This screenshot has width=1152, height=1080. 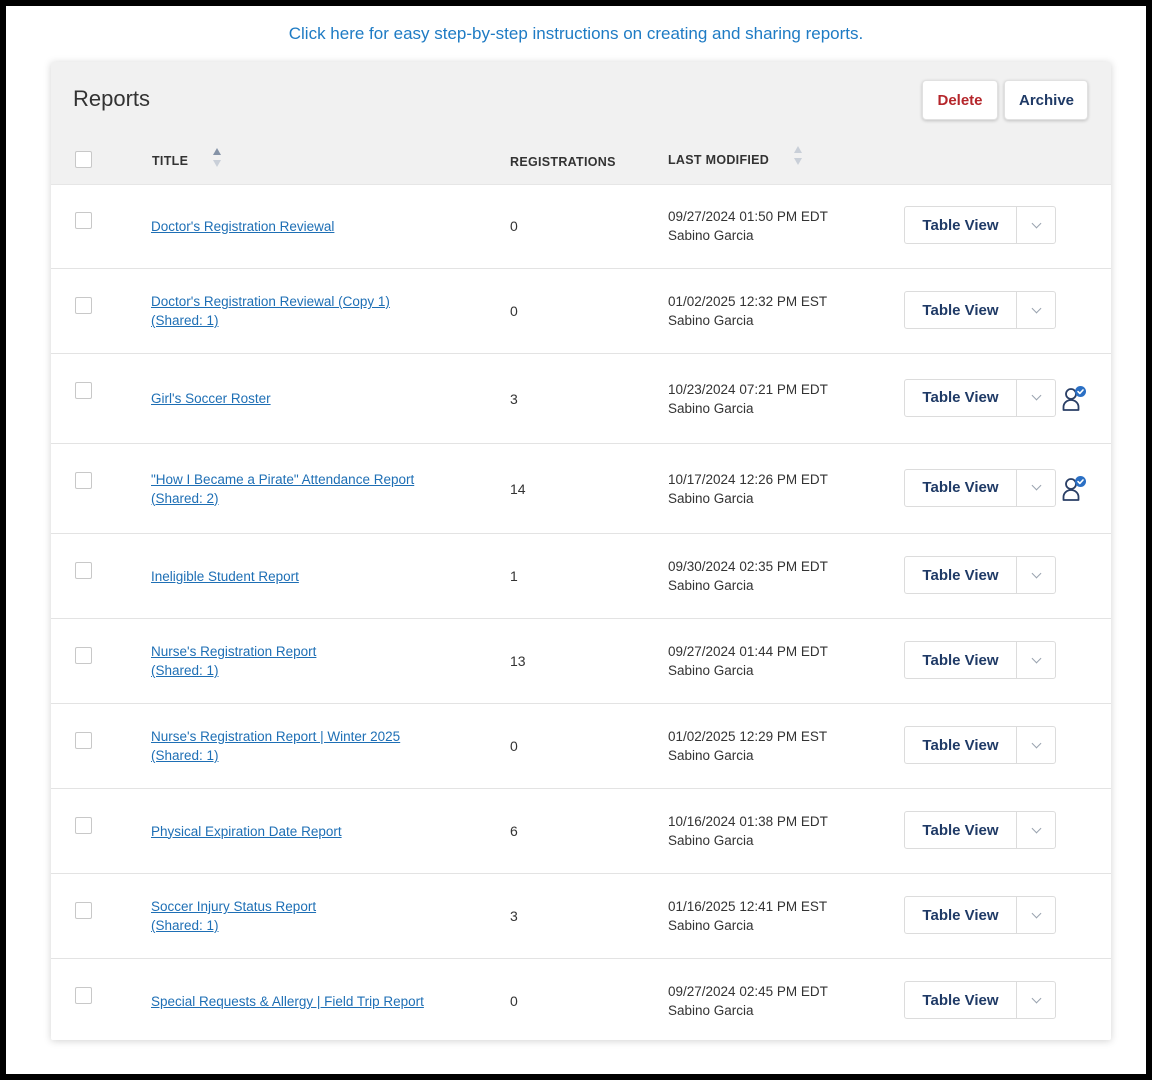 I want to click on title-cell: Soccer Injury Status Report (Shared: 1), so click(x=321, y=916).